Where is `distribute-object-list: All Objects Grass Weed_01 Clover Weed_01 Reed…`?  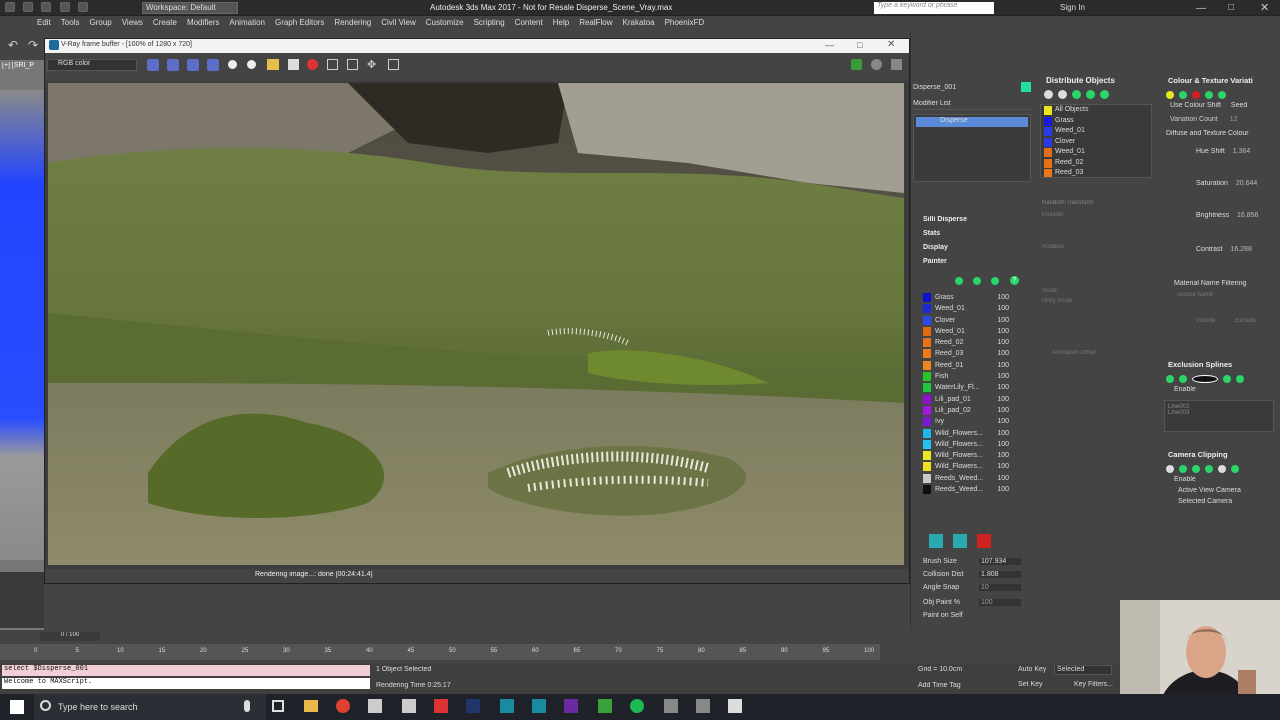 distribute-object-list: All Objects Grass Weed_01 Clover Weed_01 Reed… is located at coordinates (1096, 141).